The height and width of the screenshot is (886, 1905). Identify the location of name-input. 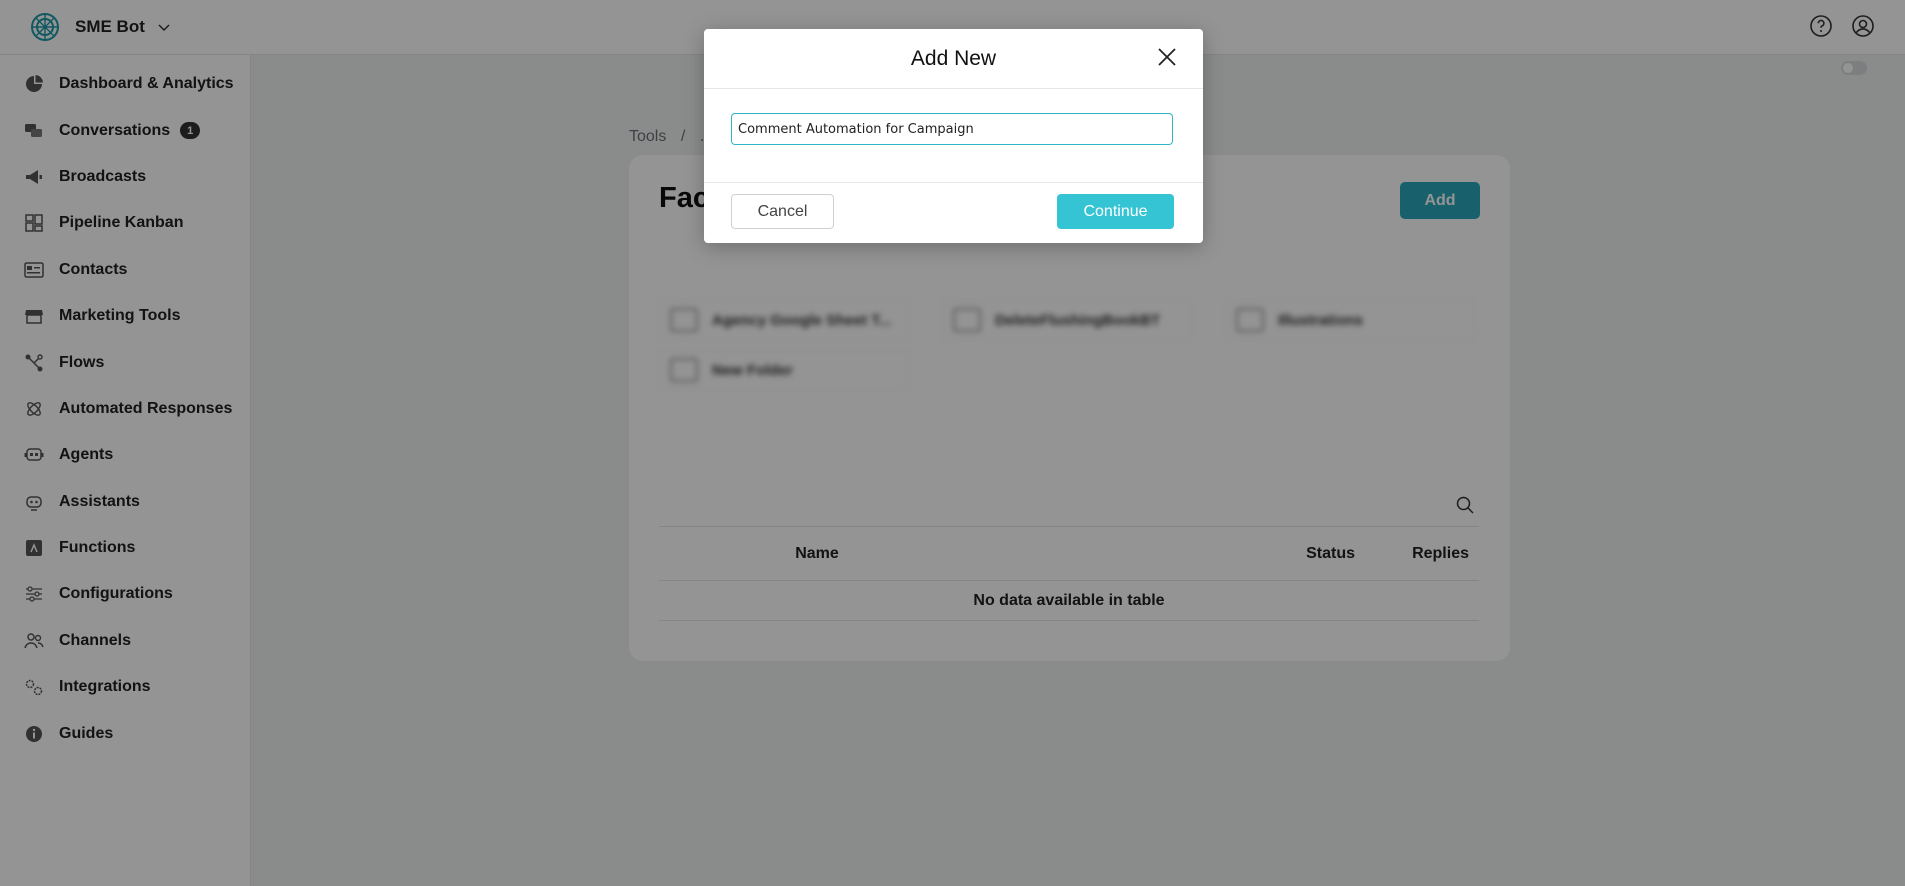
(952, 129).